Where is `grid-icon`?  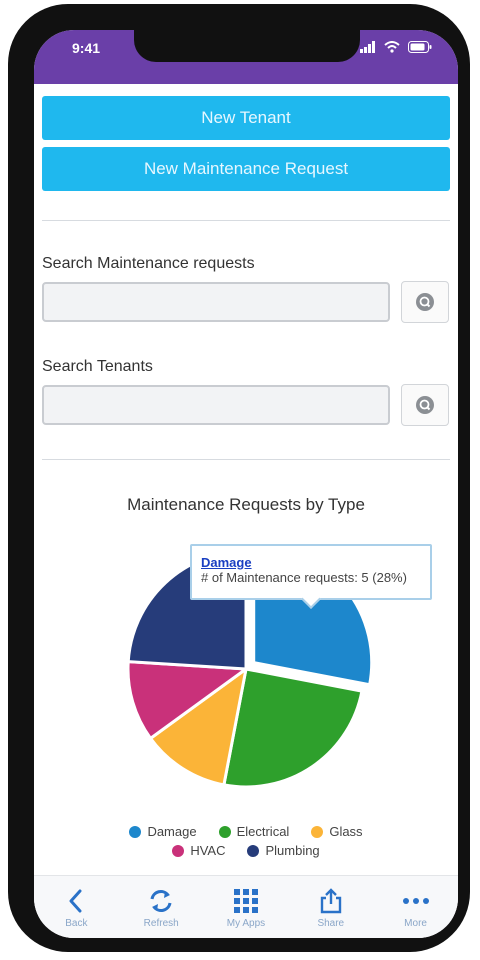
grid-icon is located at coordinates (245, 901).